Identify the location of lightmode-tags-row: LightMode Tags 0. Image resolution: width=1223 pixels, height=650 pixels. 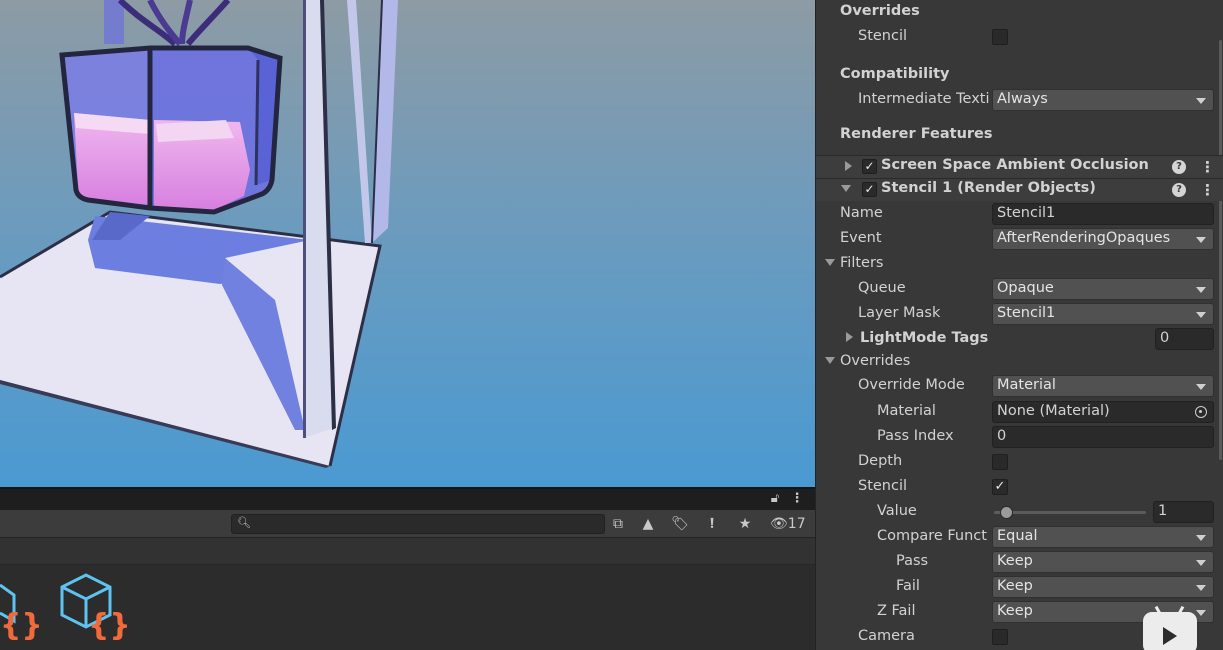
(1019, 339).